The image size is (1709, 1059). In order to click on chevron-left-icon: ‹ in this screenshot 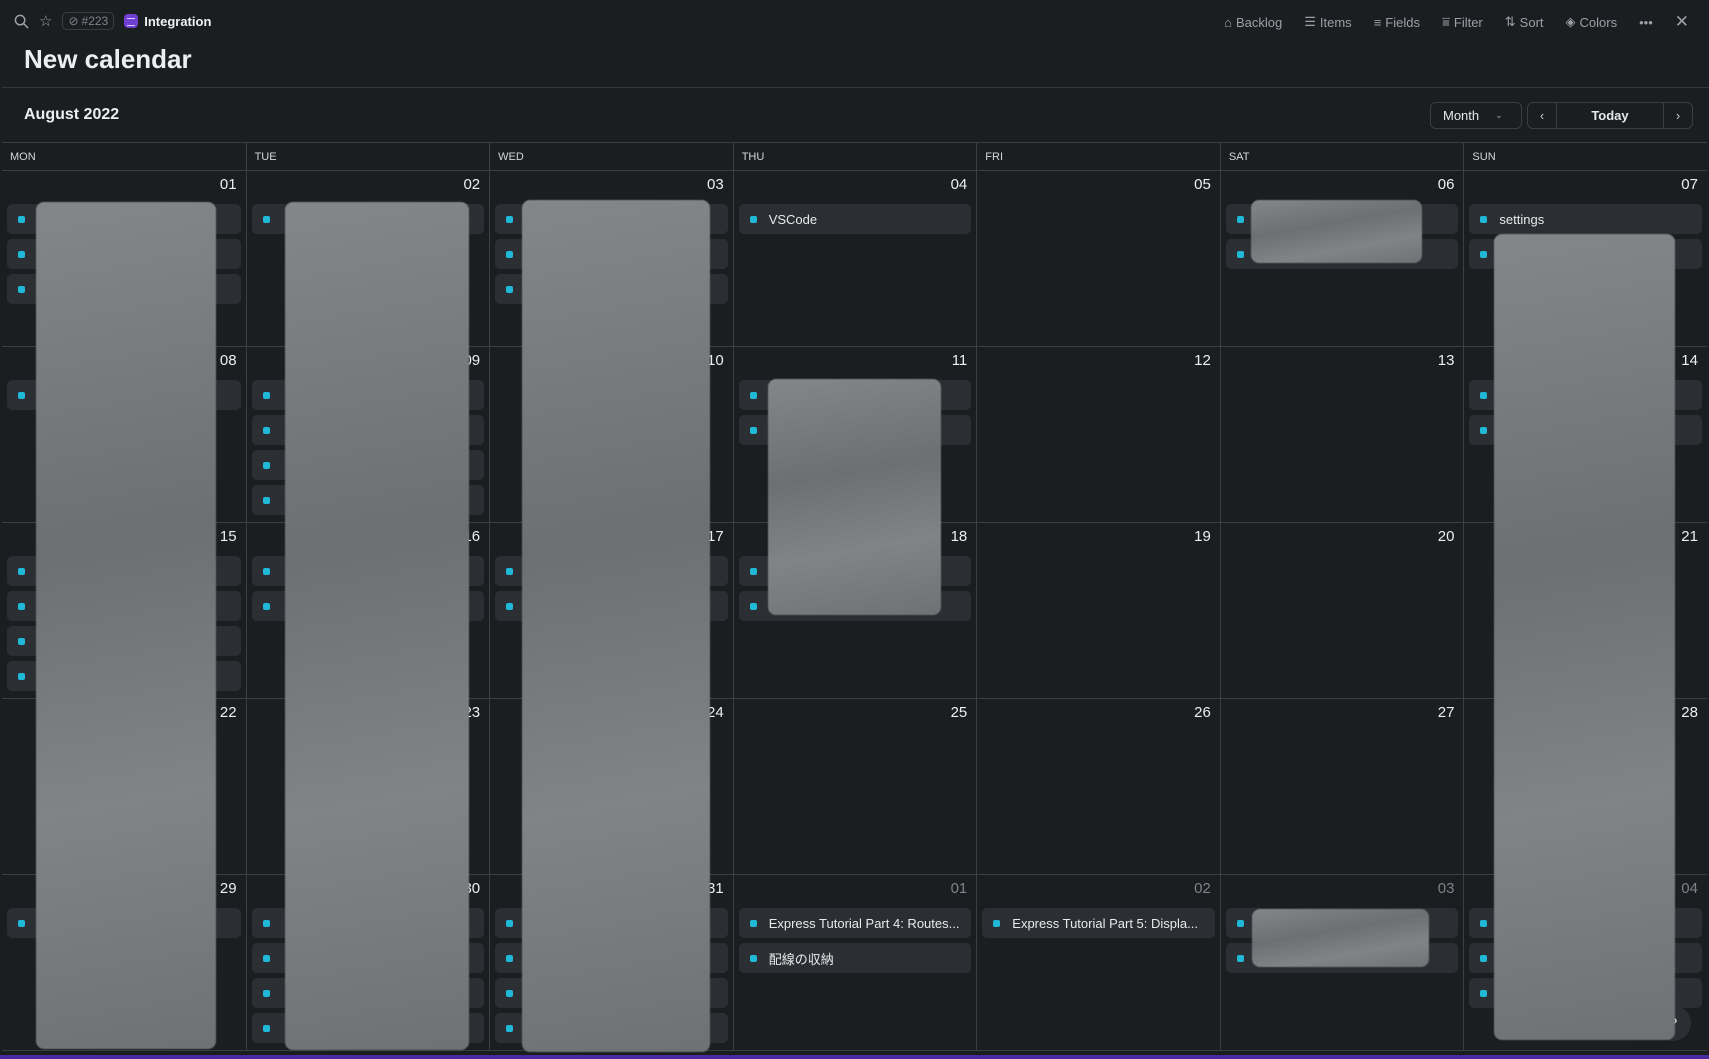, I will do `click(1542, 115)`.